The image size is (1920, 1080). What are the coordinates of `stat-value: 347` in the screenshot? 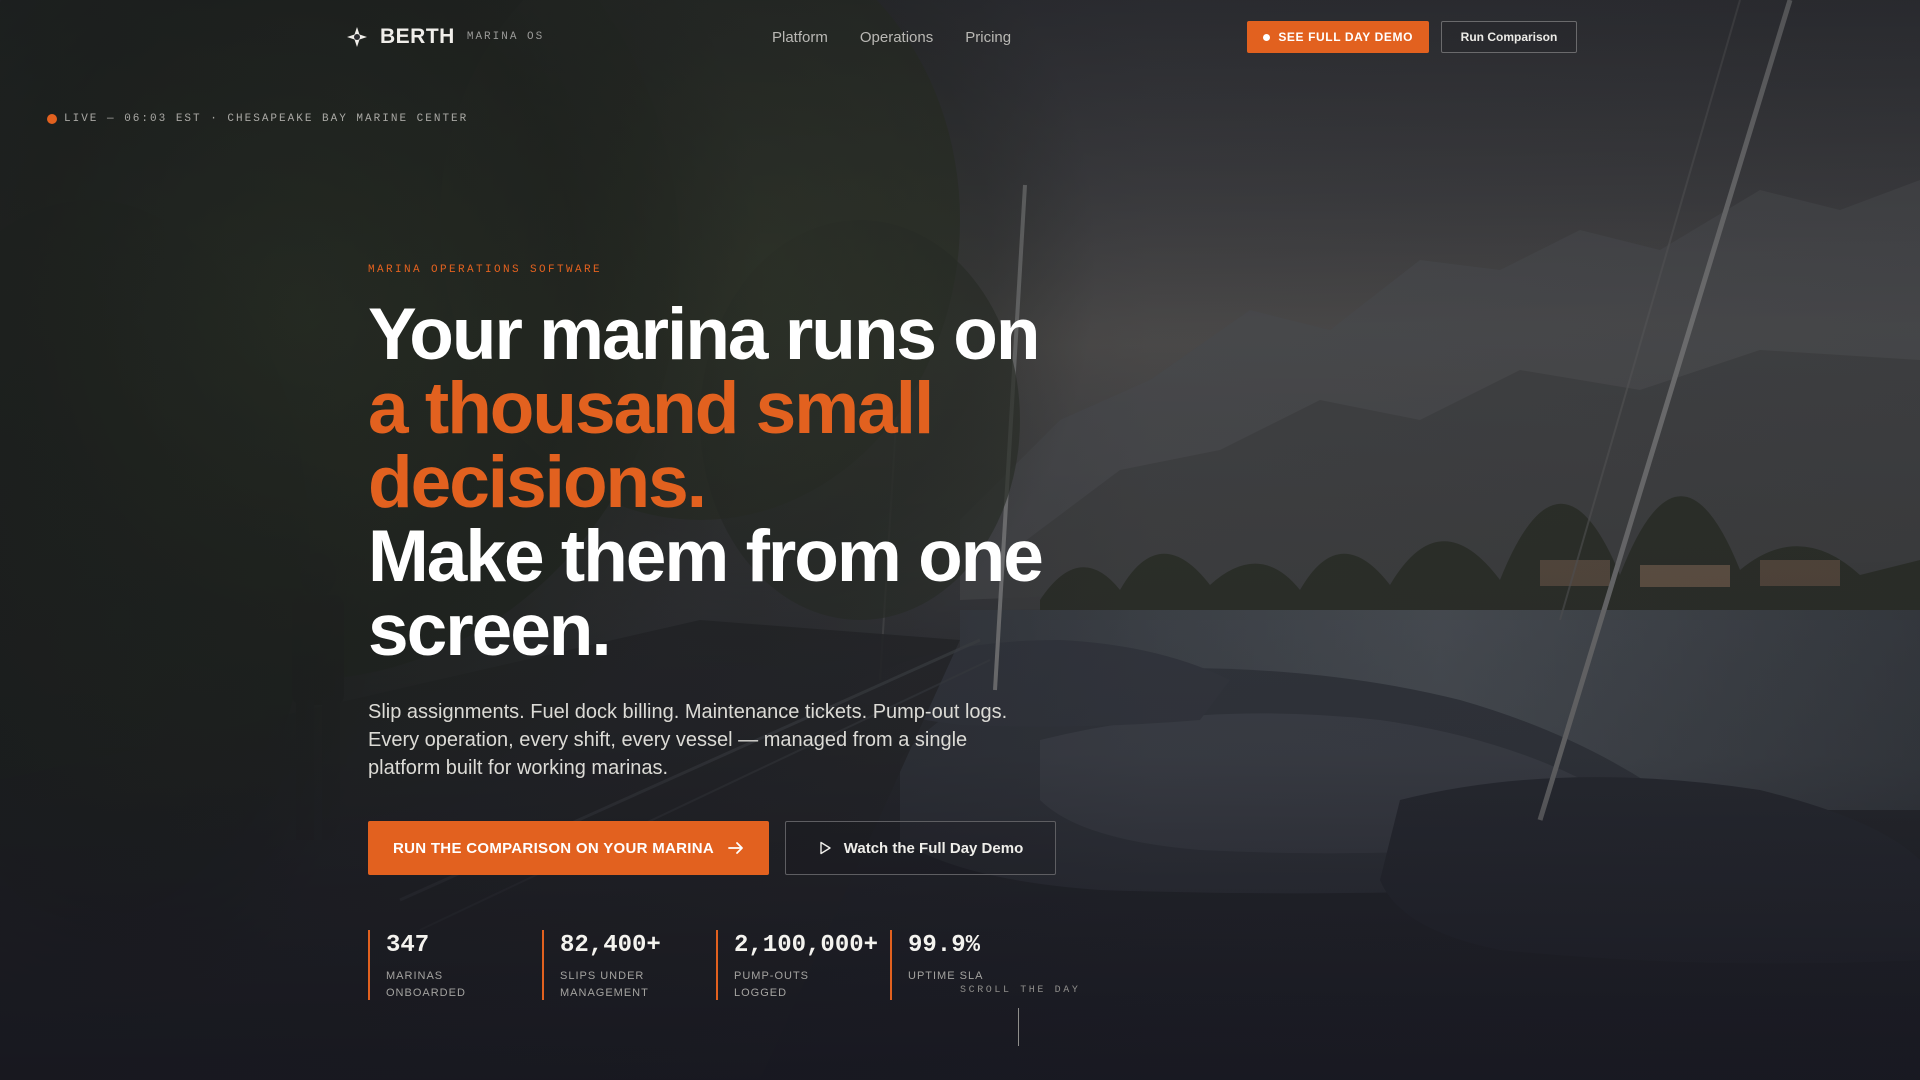 It's located at (408, 945).